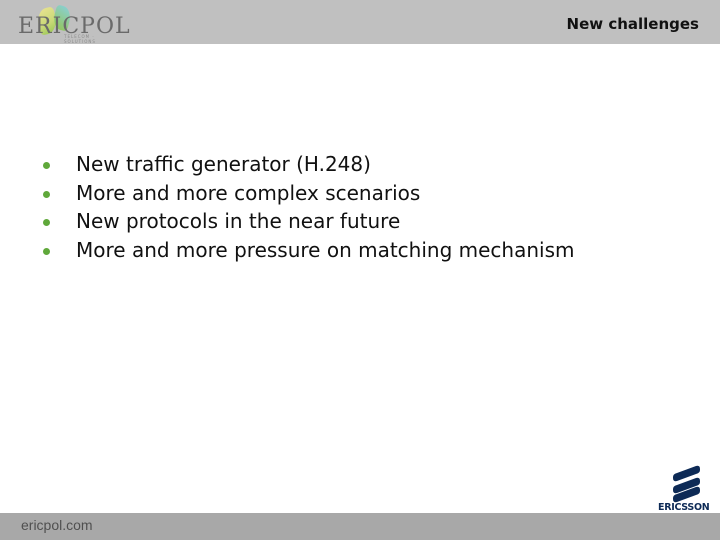 The width and height of the screenshot is (720, 540). Describe the element at coordinates (248, 192) in the screenshot. I see `bullet-text: More and more complex scenarios` at that location.